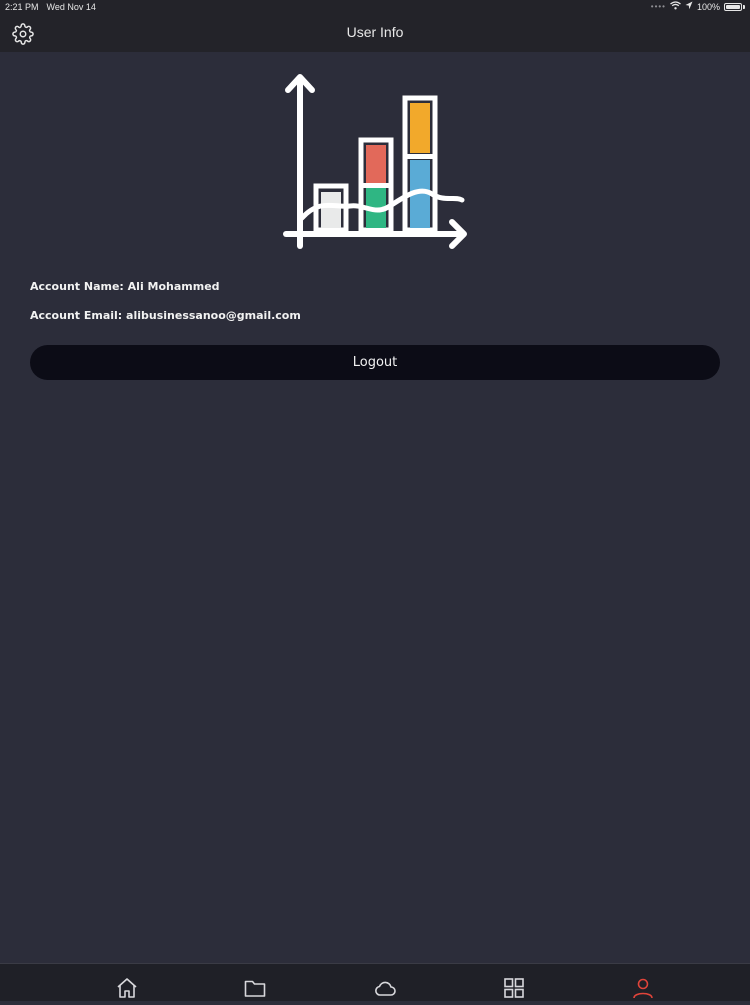 This screenshot has width=750, height=1005. Describe the element at coordinates (644, 988) in the screenshot. I see `user-icon` at that location.